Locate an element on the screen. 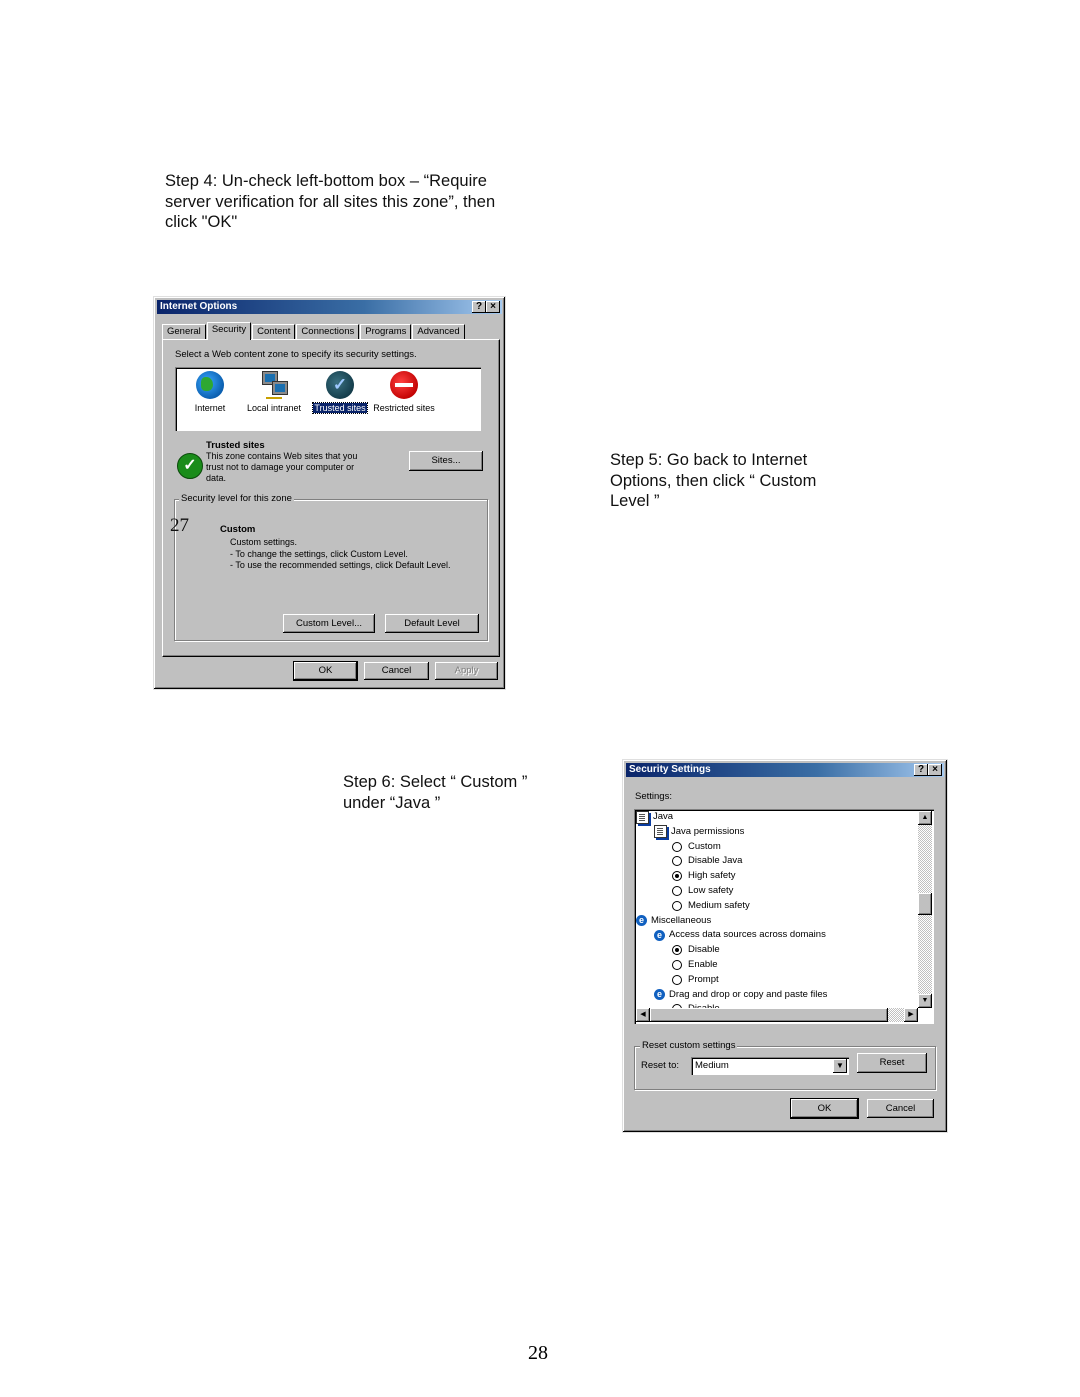  tab-advanced: Advanced is located at coordinates (438, 331).